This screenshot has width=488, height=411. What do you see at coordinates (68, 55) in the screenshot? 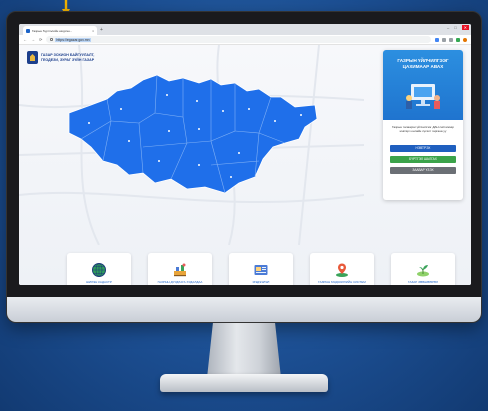
I see `logo-line-1: ГАЗАР ЗОХИОН БАЙГУУЛАЛТ,` at bounding box center [68, 55].